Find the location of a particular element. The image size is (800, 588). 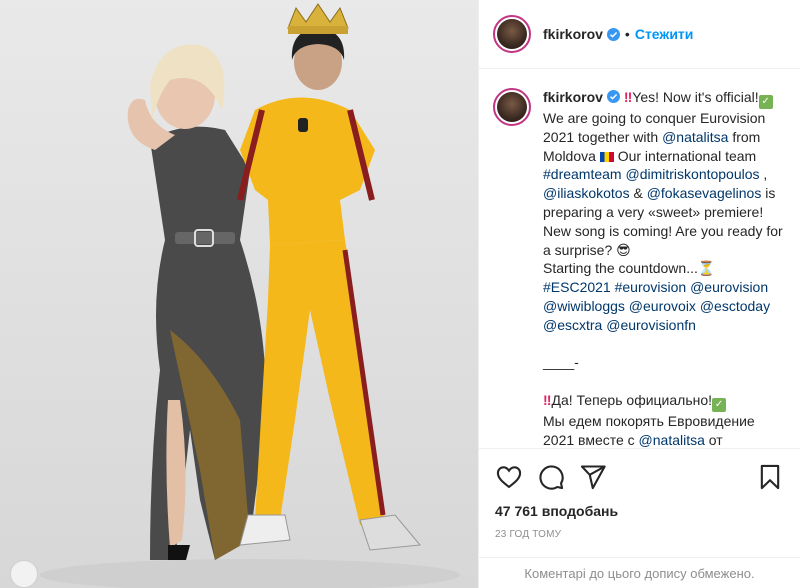

username-link: fkirkorov is located at coordinates (573, 34).